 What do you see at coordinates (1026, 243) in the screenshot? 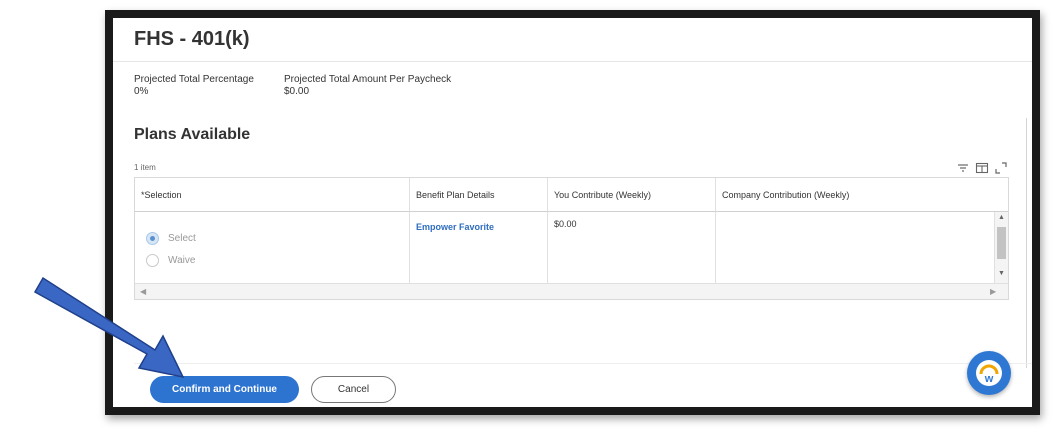
I see `page-scrollbar-track` at bounding box center [1026, 243].